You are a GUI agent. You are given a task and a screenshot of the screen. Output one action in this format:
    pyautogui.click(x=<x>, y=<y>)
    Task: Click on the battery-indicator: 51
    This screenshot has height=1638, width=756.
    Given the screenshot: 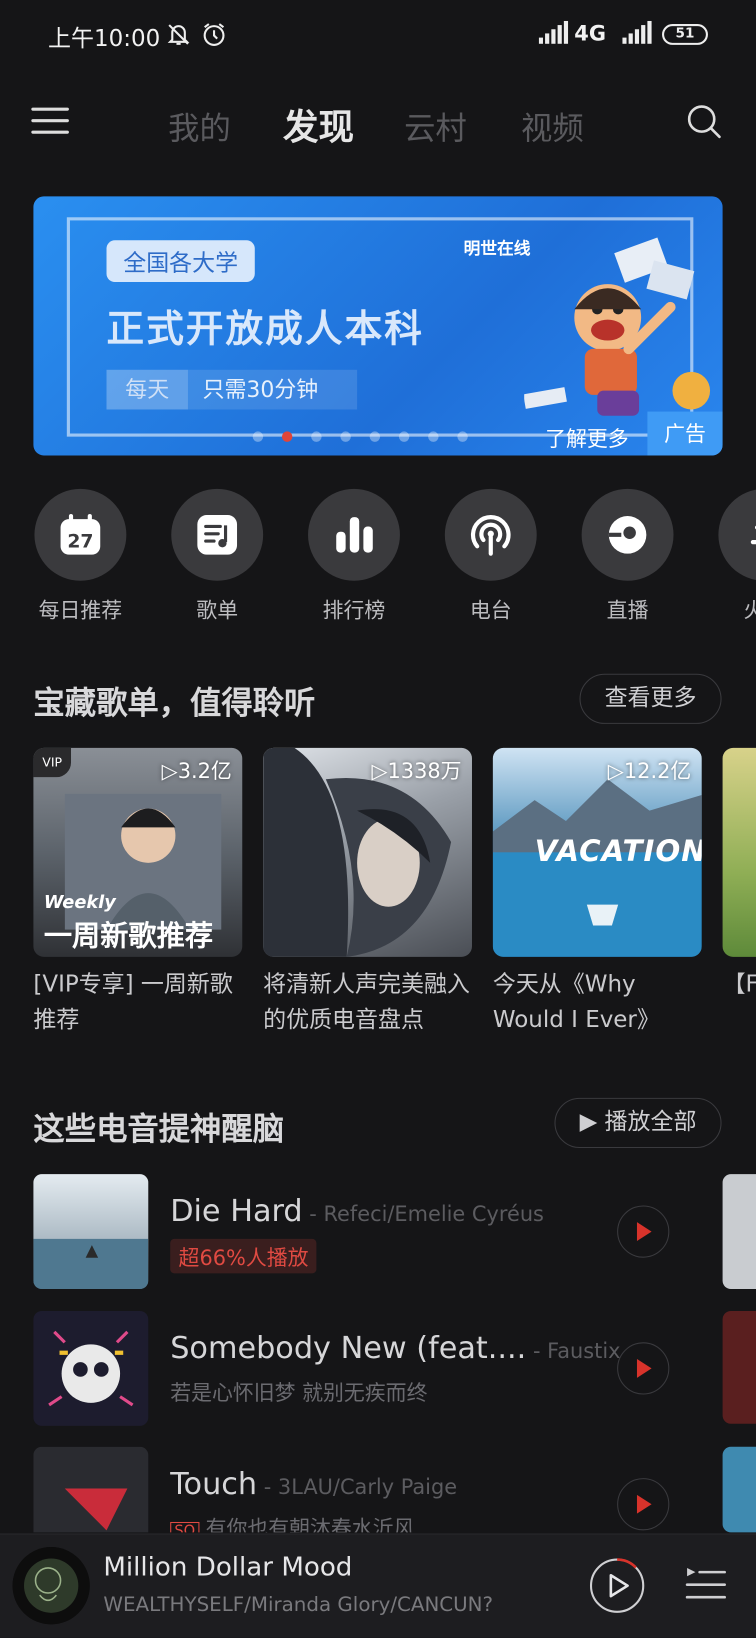 What is the action you would take?
    pyautogui.click(x=685, y=34)
    